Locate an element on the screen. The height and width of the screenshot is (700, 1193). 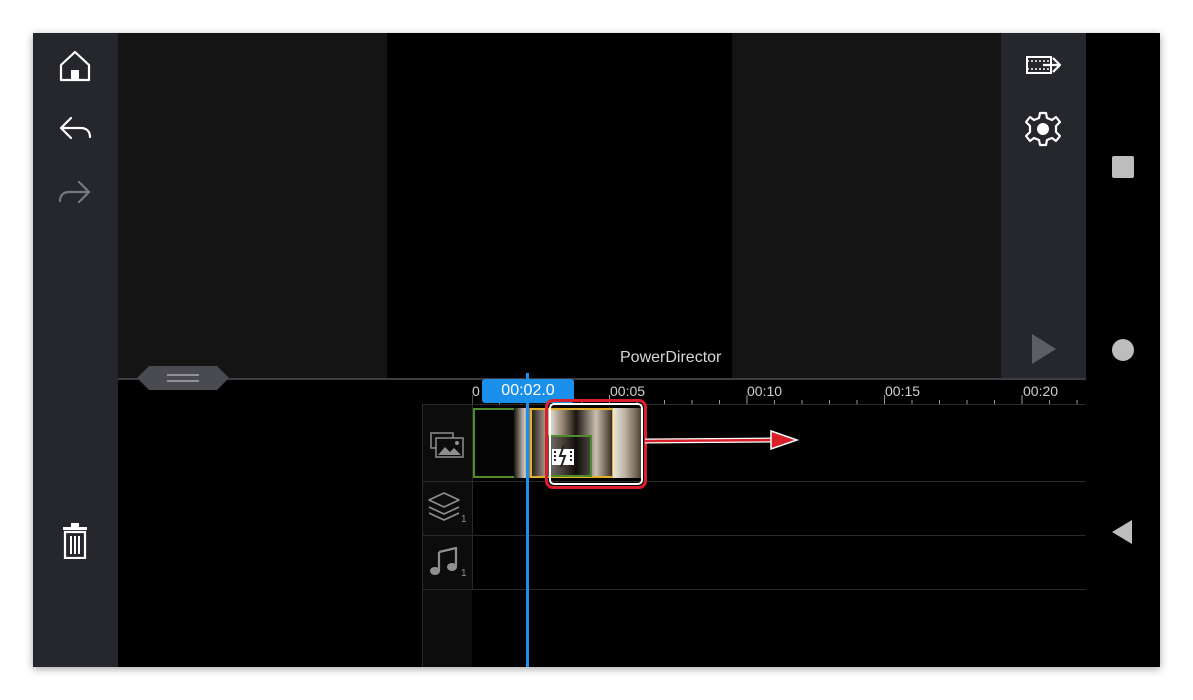
music-icon is located at coordinates (444, 561).